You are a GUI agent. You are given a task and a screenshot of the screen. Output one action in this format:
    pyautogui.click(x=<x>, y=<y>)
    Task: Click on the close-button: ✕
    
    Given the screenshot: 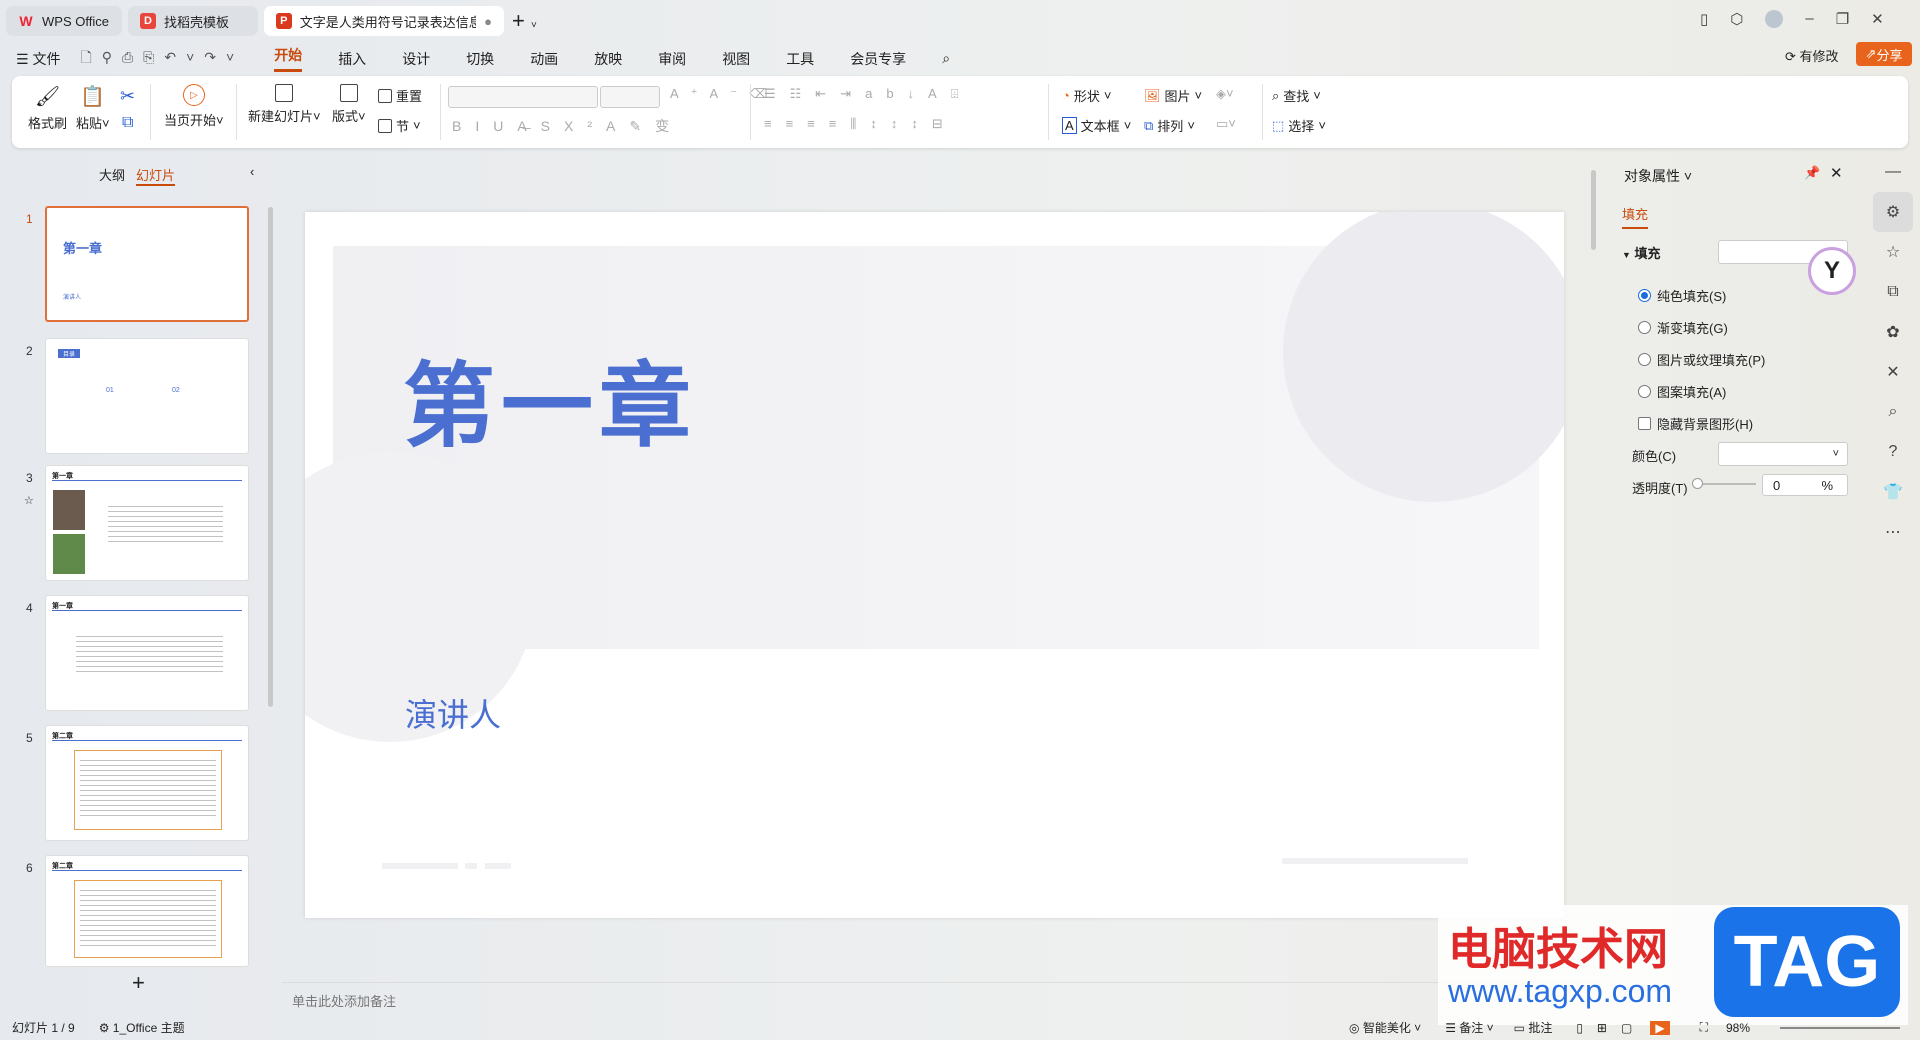 What is the action you would take?
    pyautogui.click(x=1877, y=19)
    